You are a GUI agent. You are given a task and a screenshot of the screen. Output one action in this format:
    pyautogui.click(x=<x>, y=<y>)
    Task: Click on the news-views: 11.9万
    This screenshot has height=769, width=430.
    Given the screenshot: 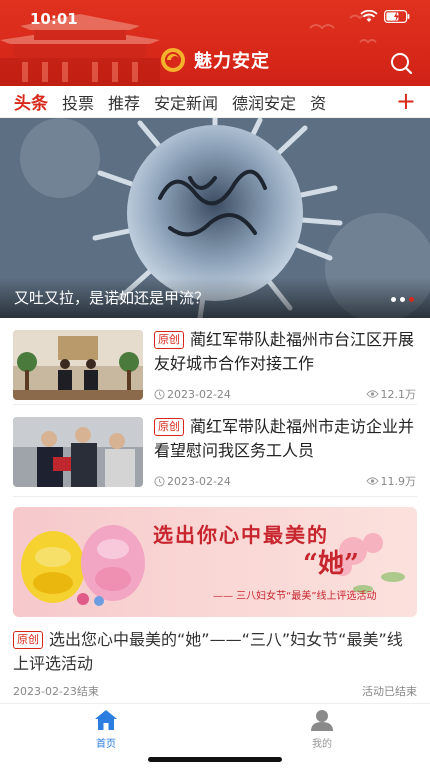 What is the action you would take?
    pyautogui.click(x=398, y=481)
    